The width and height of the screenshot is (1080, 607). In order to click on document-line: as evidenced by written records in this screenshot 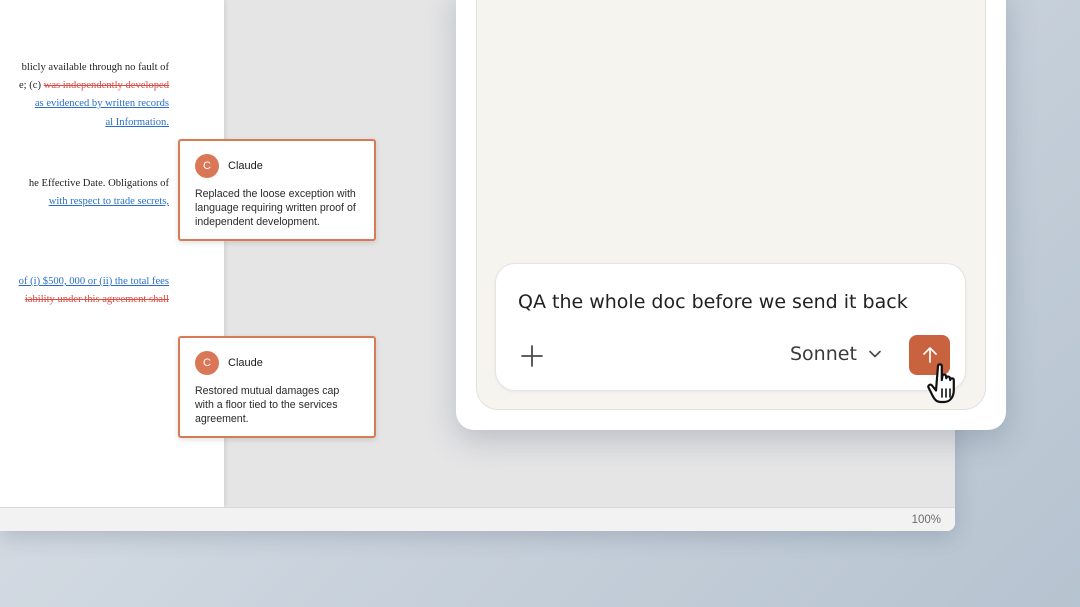, I will do `click(102, 104)`.